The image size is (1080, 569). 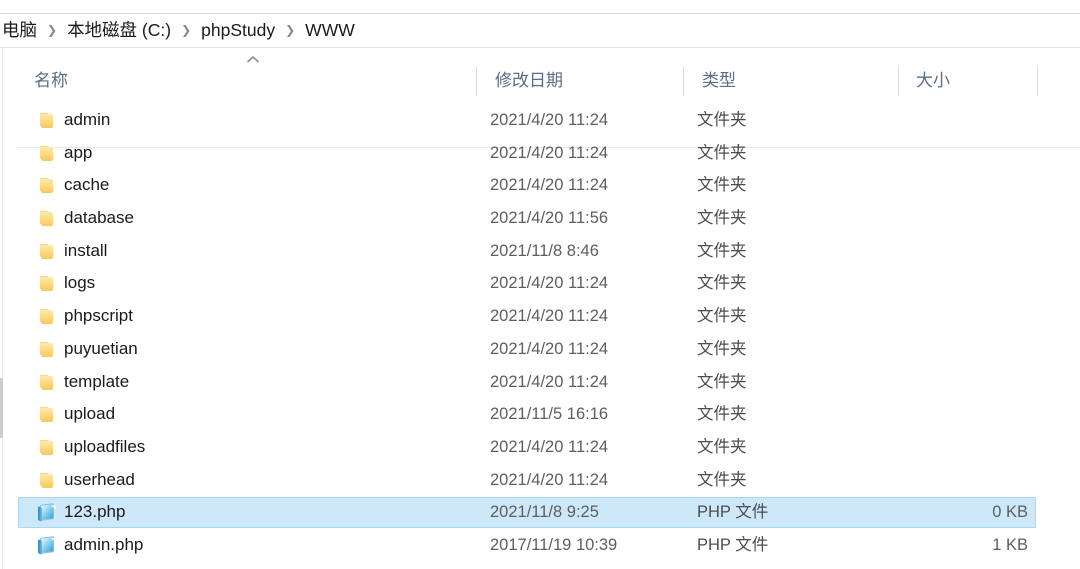 I want to click on file-list-row: app 2021/4/20 11:24 文件夹, so click(x=540, y=153).